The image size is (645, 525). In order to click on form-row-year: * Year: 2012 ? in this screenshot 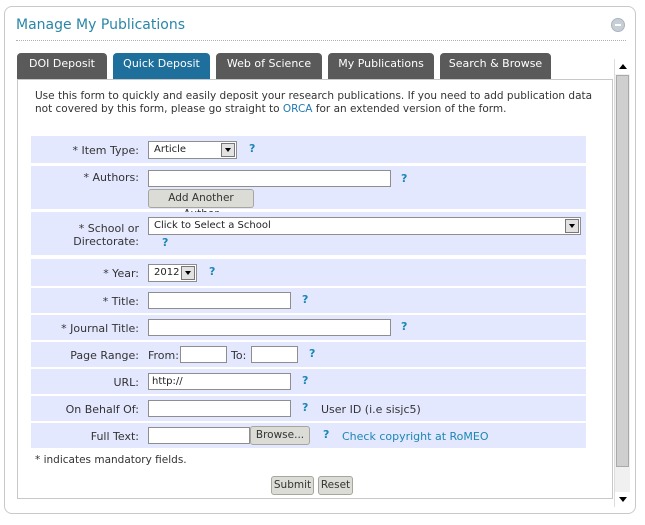, I will do `click(308, 272)`.